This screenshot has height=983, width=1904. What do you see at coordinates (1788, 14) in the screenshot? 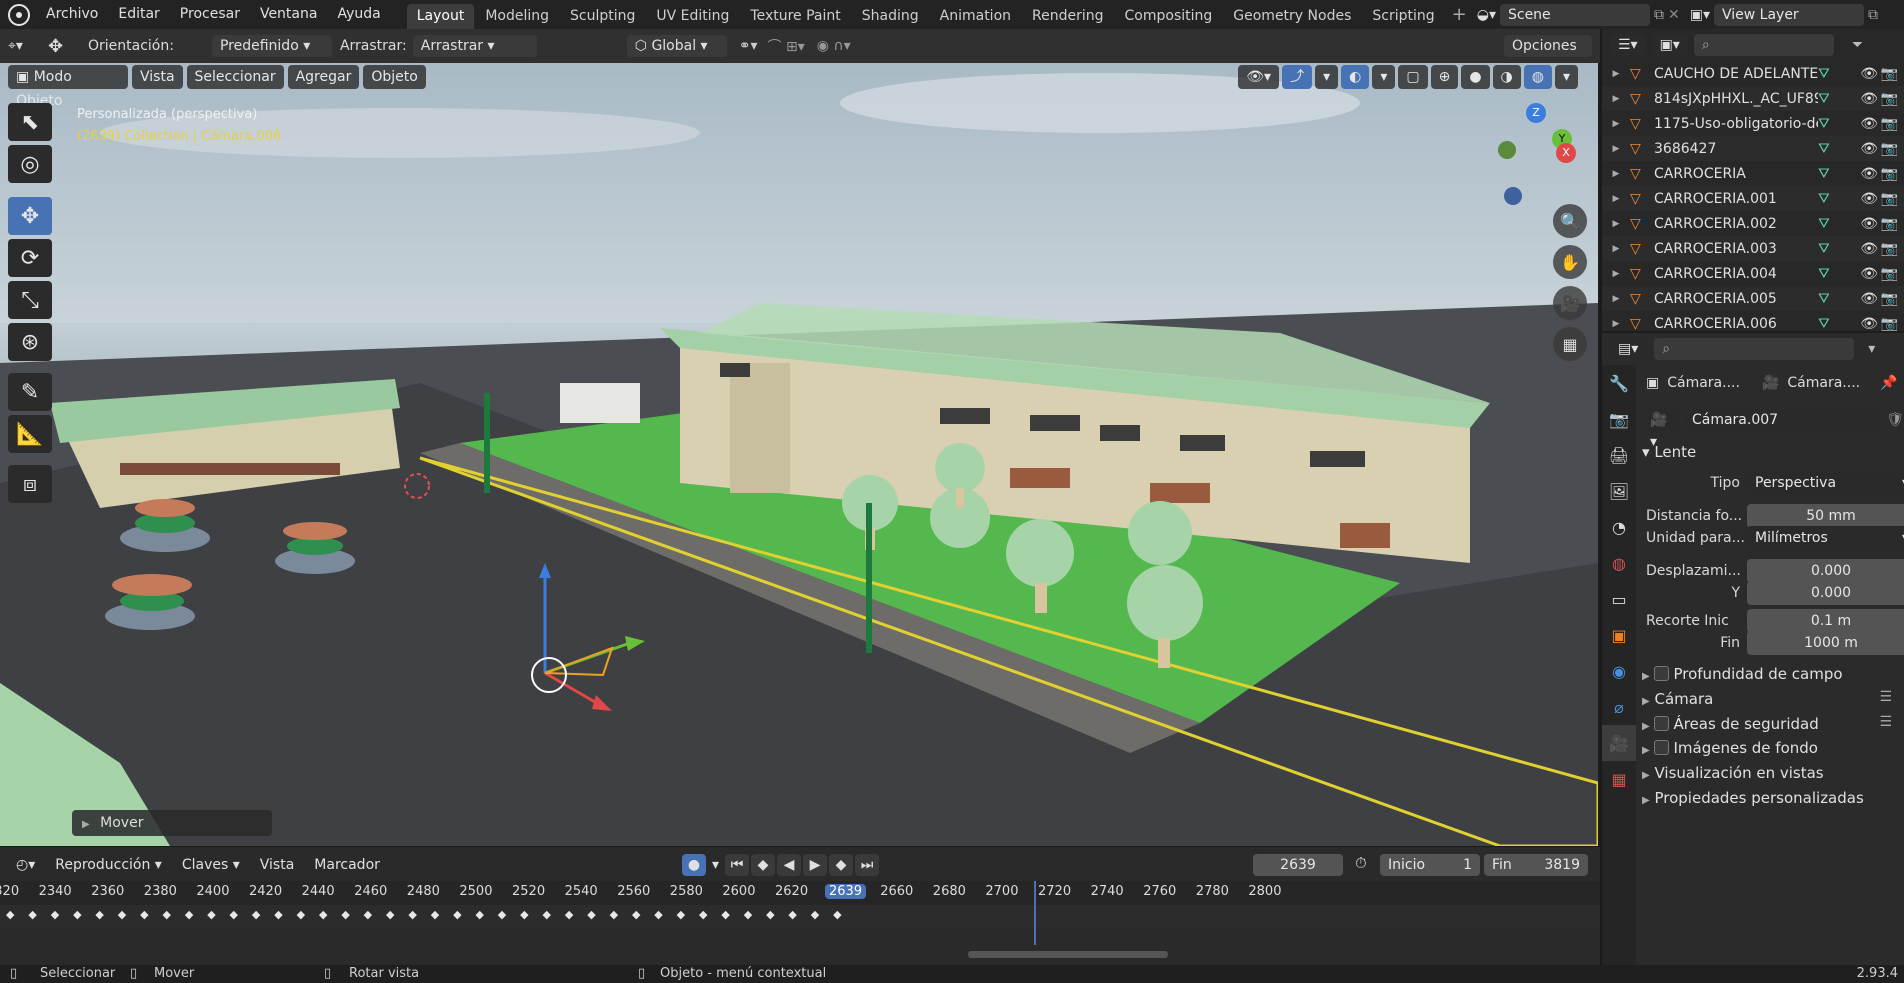
I see `view-layer-field: View Layer` at bounding box center [1788, 14].